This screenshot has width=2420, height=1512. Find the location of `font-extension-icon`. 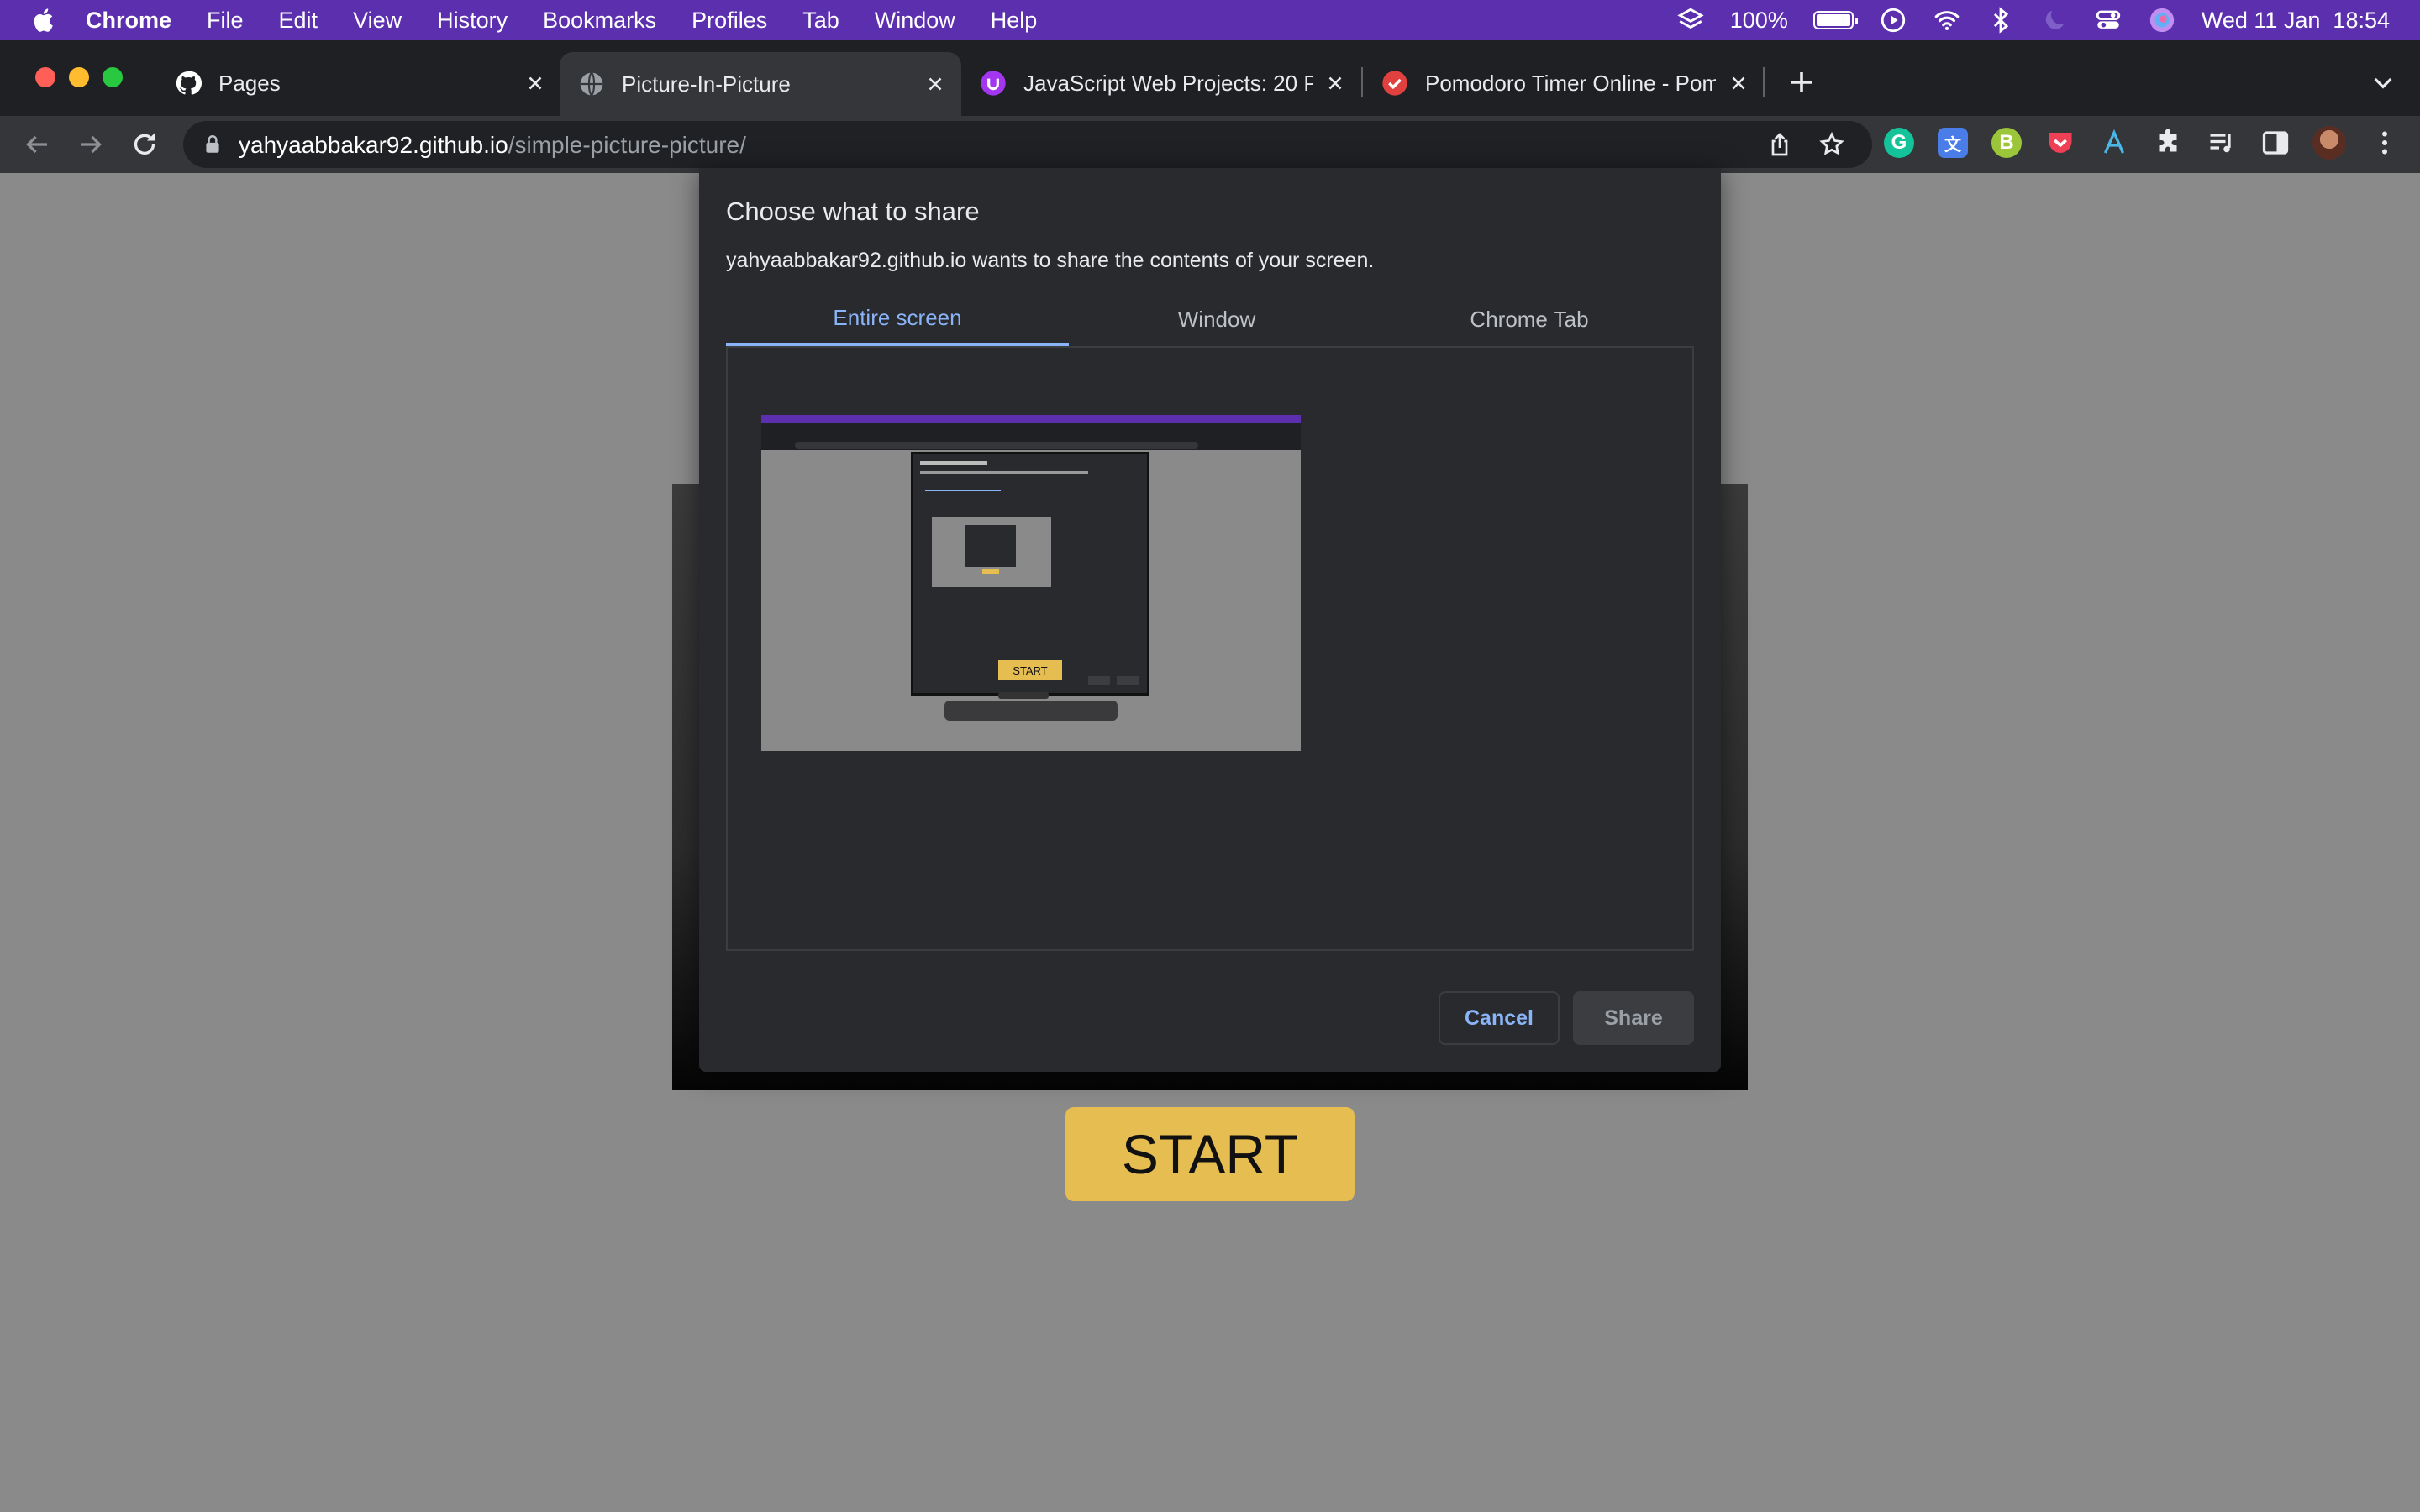

font-extension-icon is located at coordinates (2114, 143).